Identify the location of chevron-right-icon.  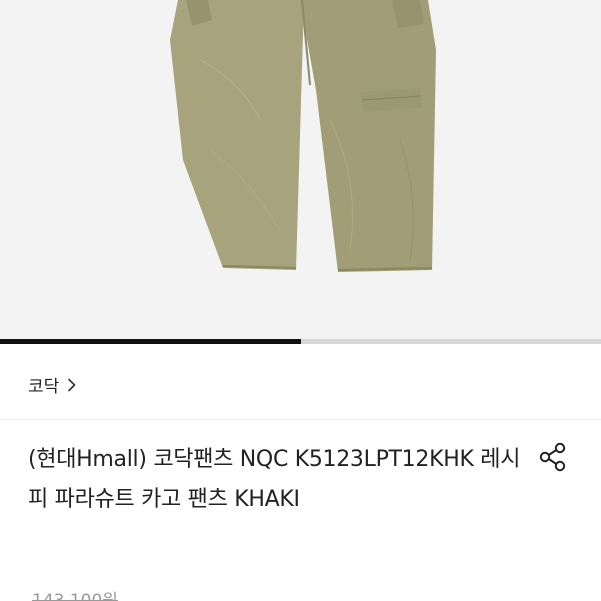
(72, 384).